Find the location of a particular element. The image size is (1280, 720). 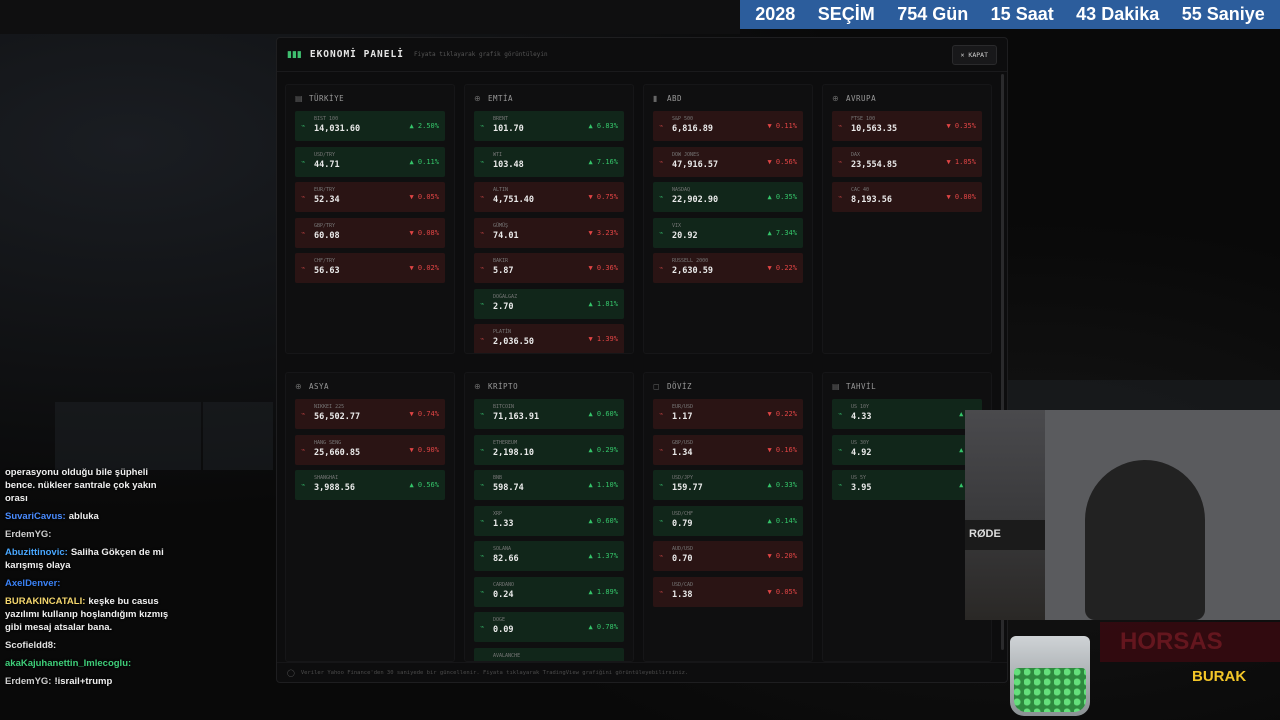

close-button: ✕ KAPAT is located at coordinates (974, 54).